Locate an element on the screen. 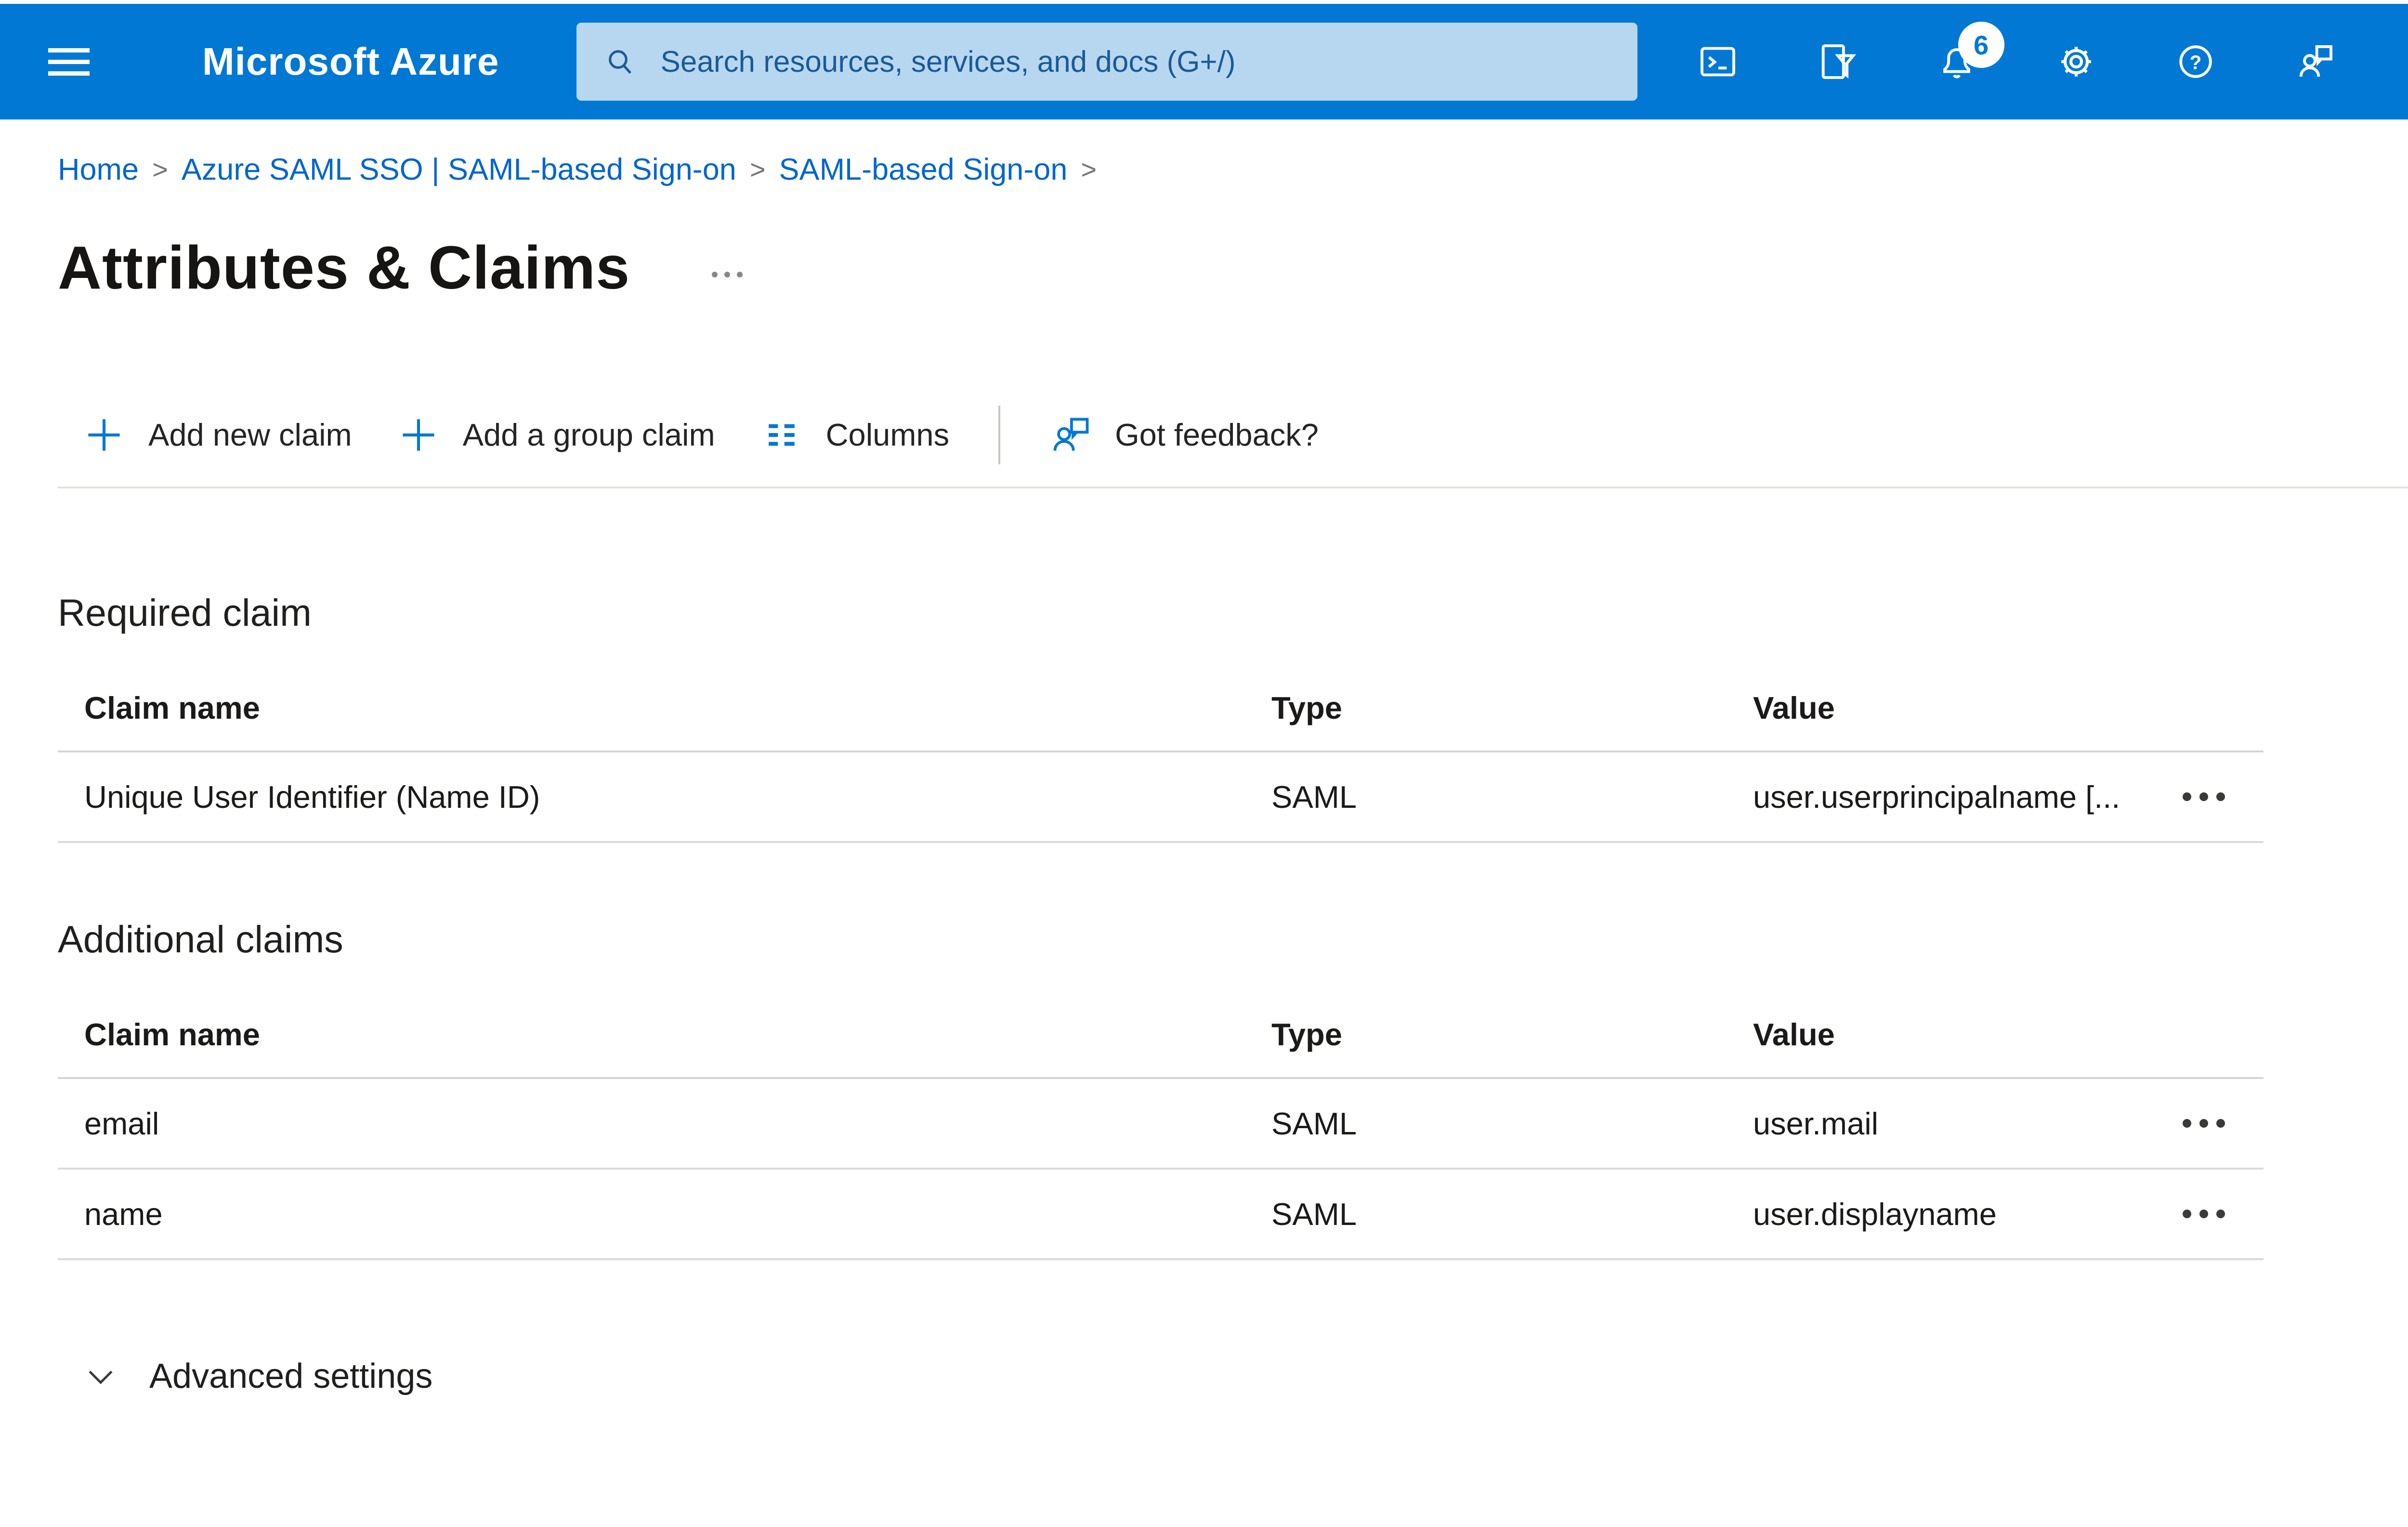  cloud-shell-icon is located at coordinates (1717, 62).